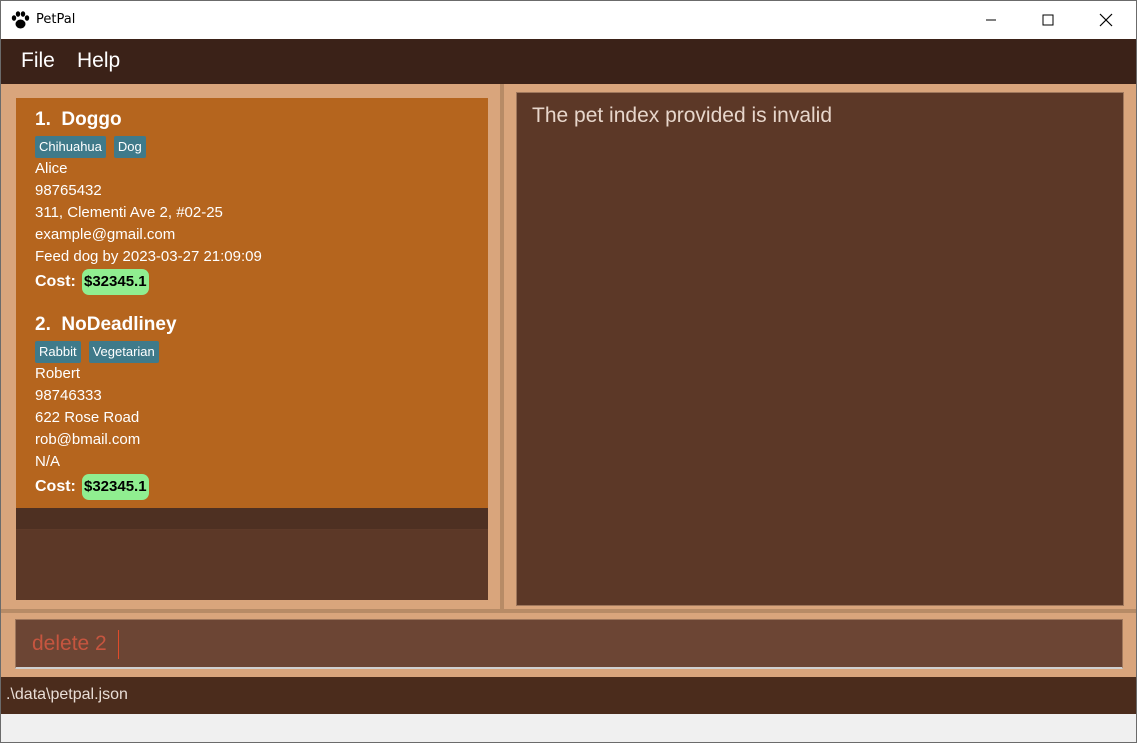 Image resolution: width=1137 pixels, height=743 pixels. I want to click on close-icon, so click(1106, 20).